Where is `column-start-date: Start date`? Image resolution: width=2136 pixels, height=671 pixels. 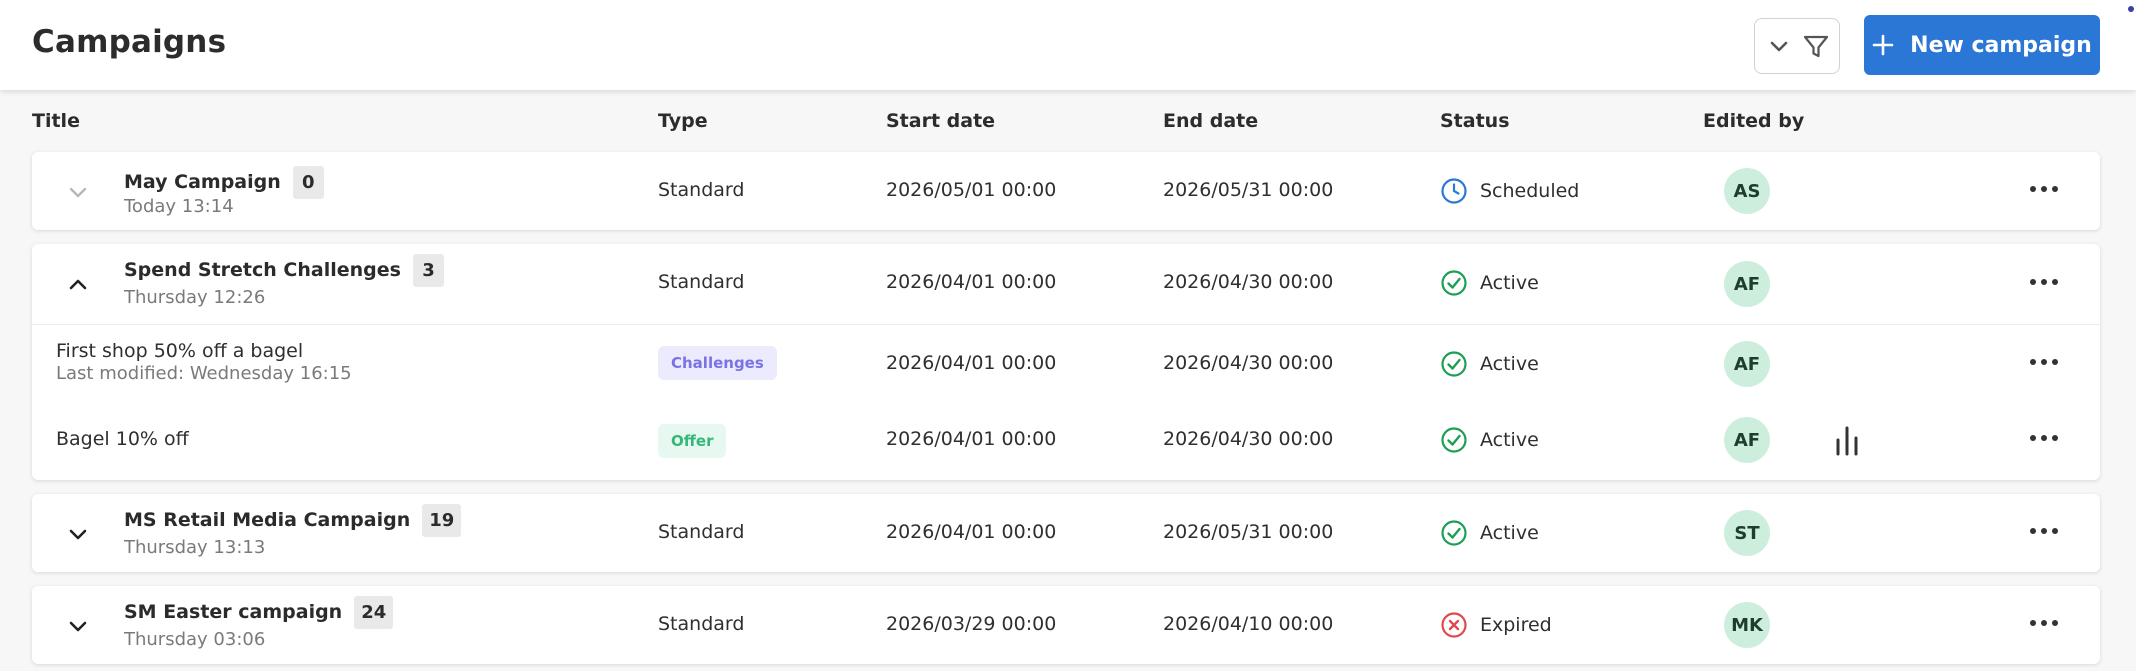
column-start-date: Start date is located at coordinates (940, 121).